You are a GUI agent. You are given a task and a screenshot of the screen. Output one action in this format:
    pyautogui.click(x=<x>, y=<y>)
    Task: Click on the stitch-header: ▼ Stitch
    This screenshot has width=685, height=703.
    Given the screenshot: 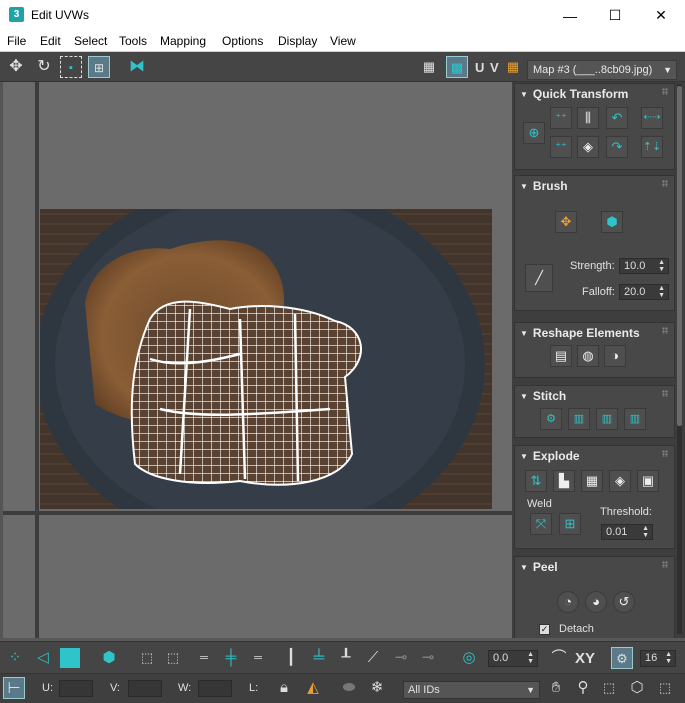 What is the action you would take?
    pyautogui.click(x=543, y=396)
    